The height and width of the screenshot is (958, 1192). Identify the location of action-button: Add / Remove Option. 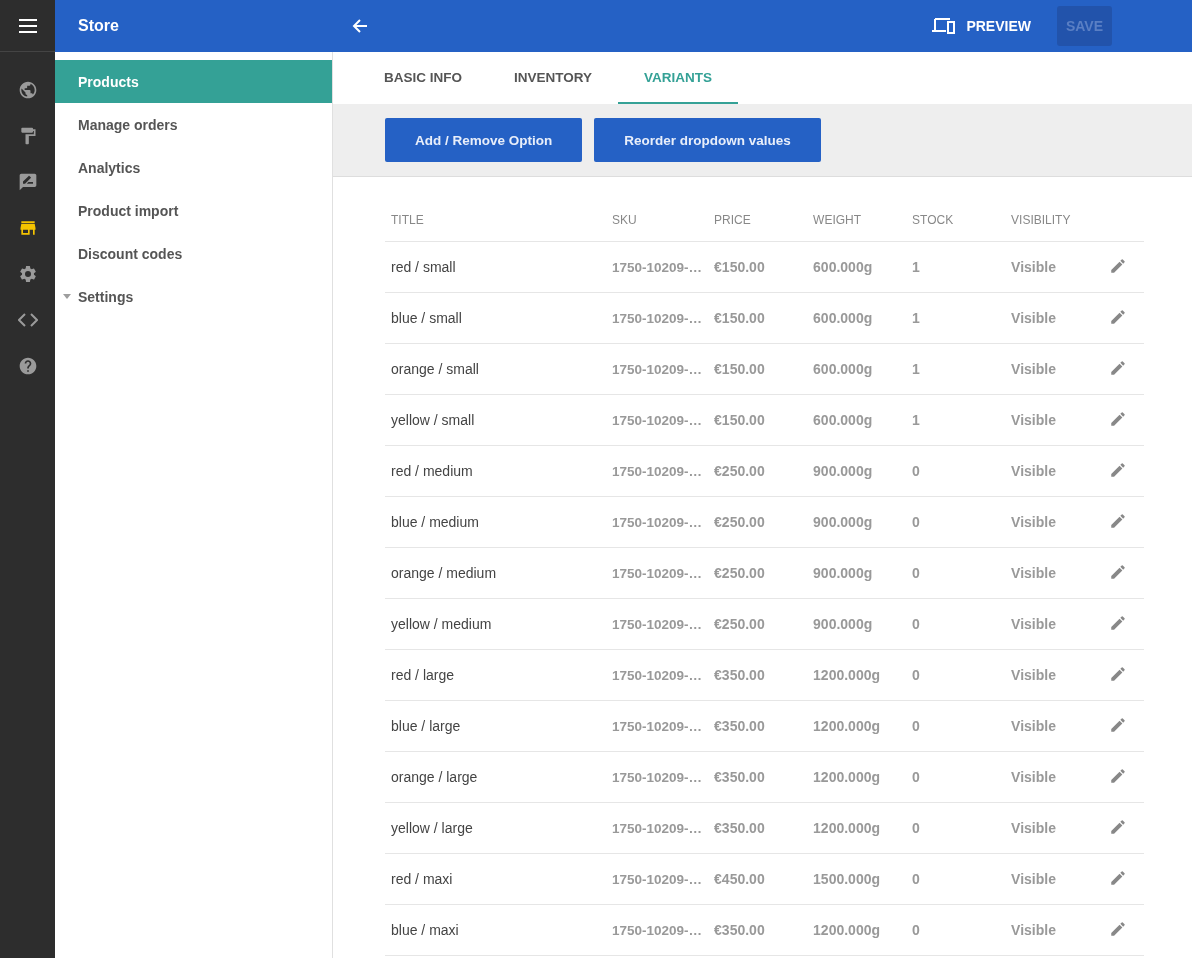
(484, 140).